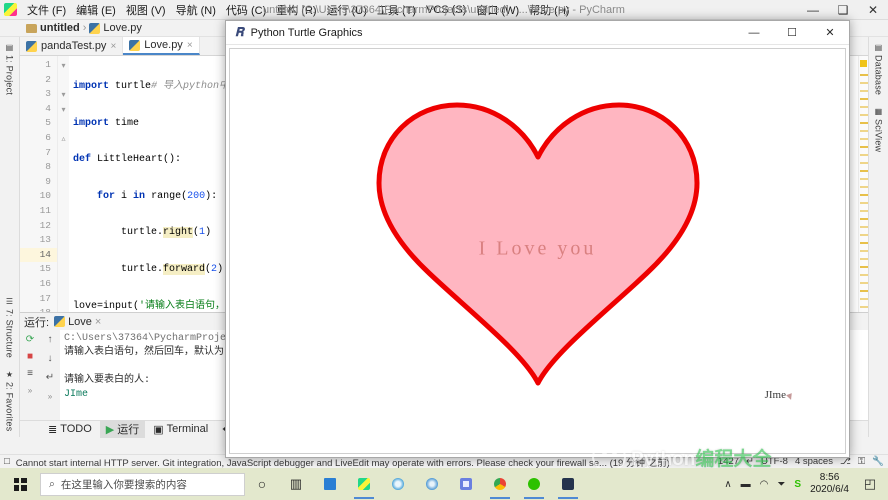 Image resolution: width=888 pixels, height=500 pixels. Describe the element at coordinates (46, 10) in the screenshot. I see `menu-file: 文件 (F)` at that location.